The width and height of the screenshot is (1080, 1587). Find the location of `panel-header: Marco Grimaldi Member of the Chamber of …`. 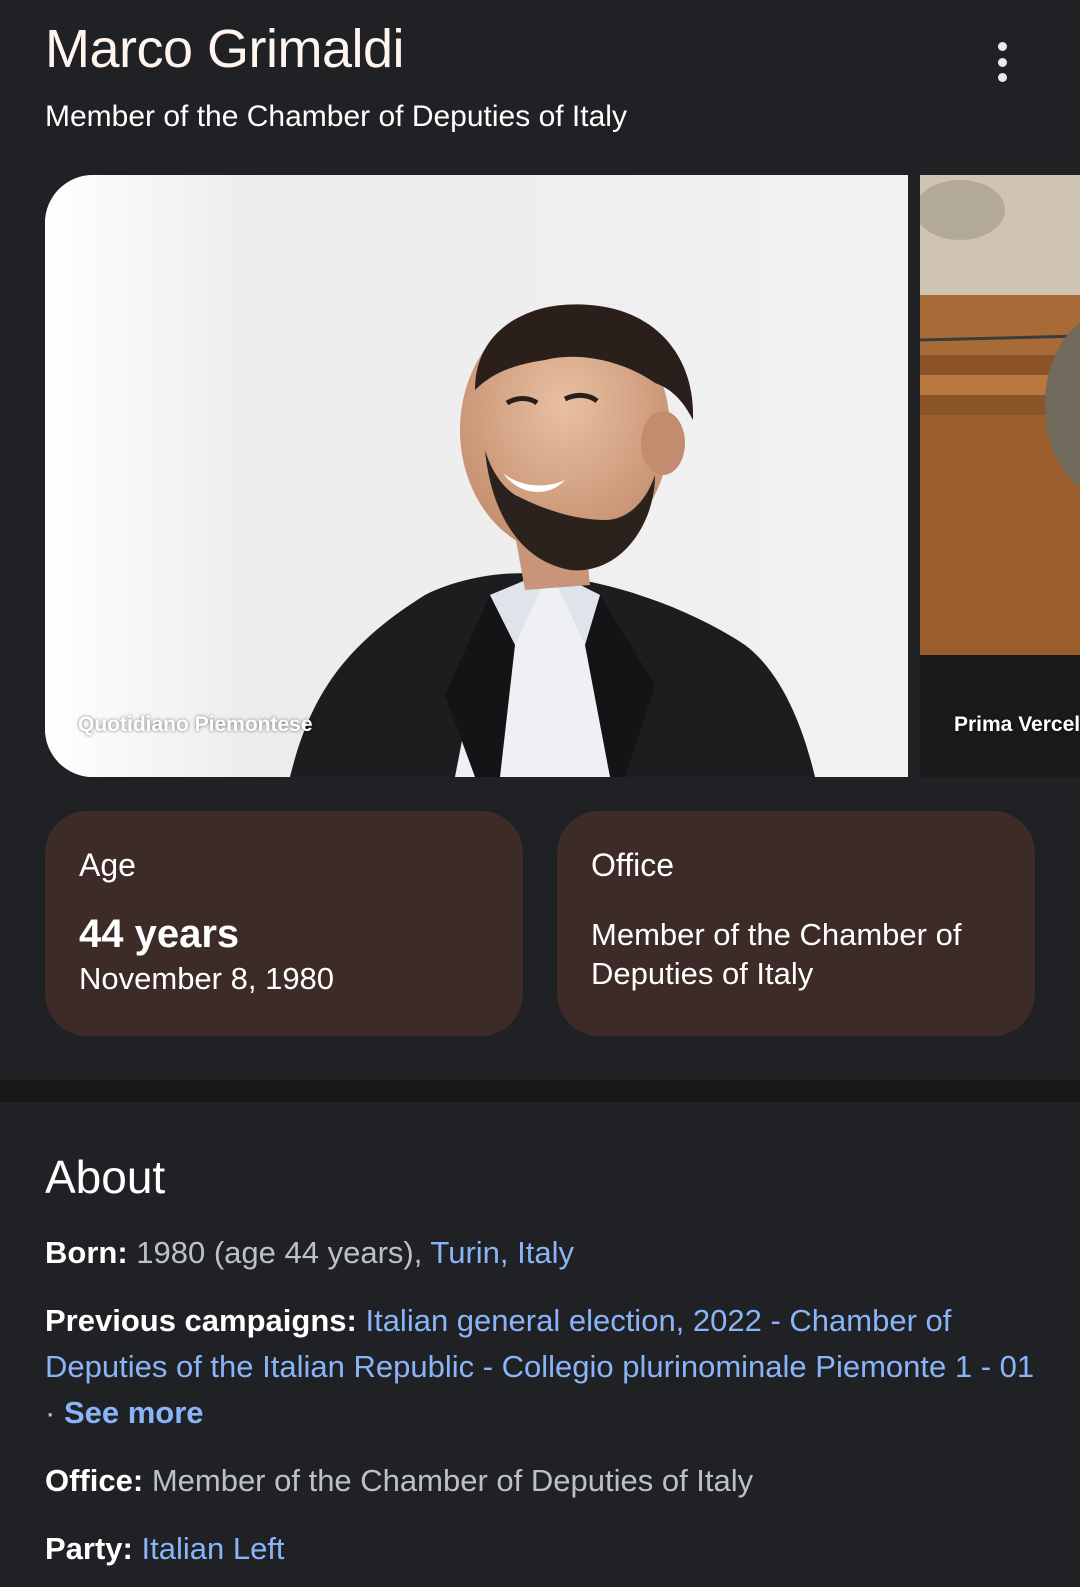

panel-header: Marco Grimaldi Member of the Chamber of … is located at coordinates (542, 84).